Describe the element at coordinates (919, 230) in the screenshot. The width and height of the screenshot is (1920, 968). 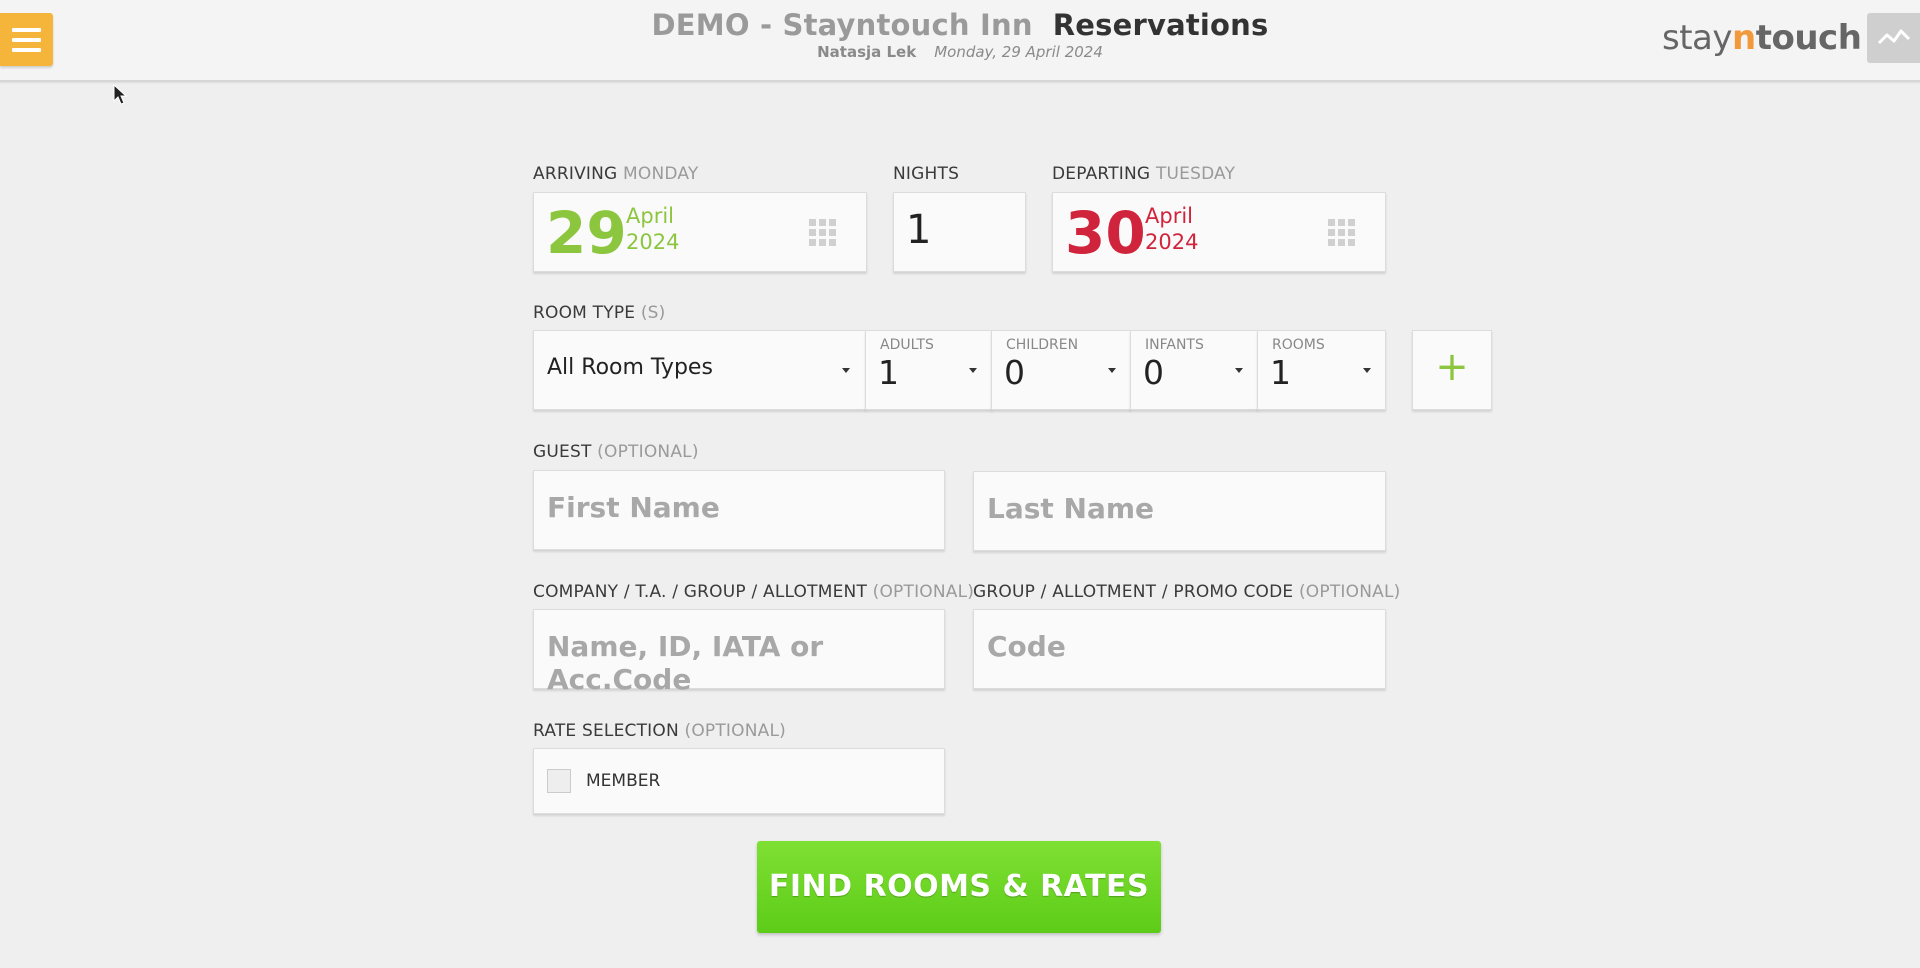
I see `nights-value: 1` at that location.